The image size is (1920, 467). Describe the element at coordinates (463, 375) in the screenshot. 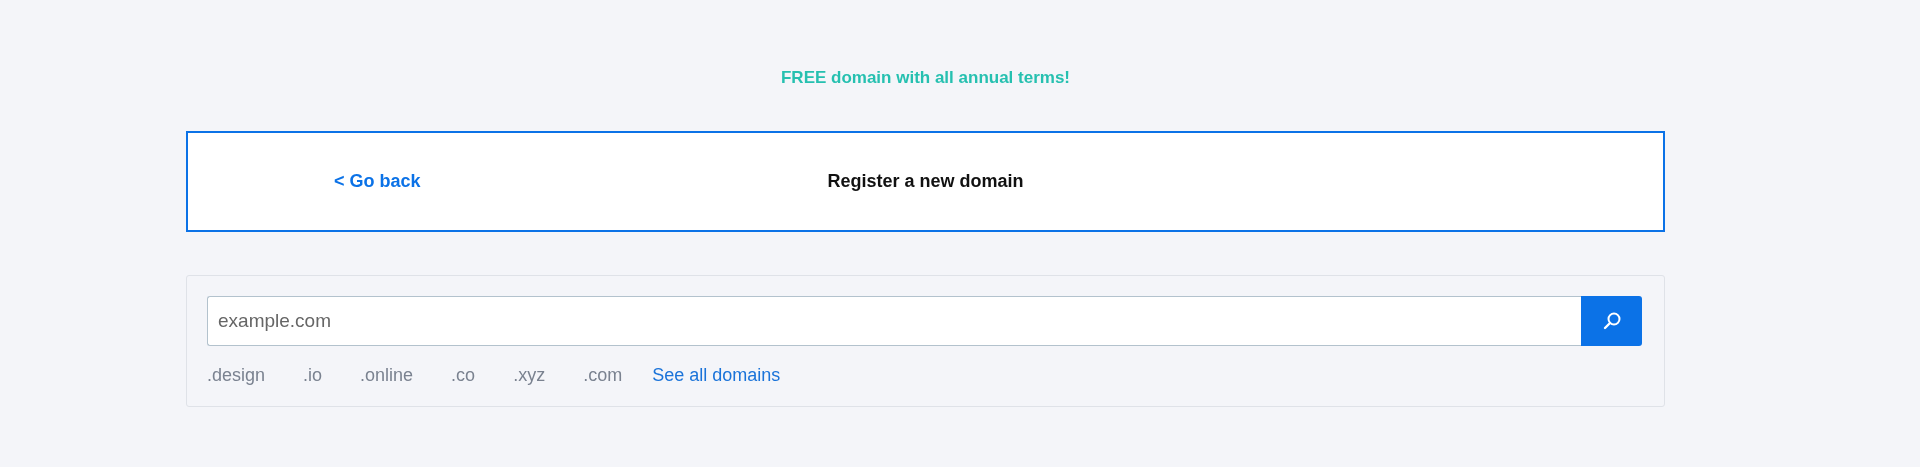

I see `domain-extension-link: .co` at that location.